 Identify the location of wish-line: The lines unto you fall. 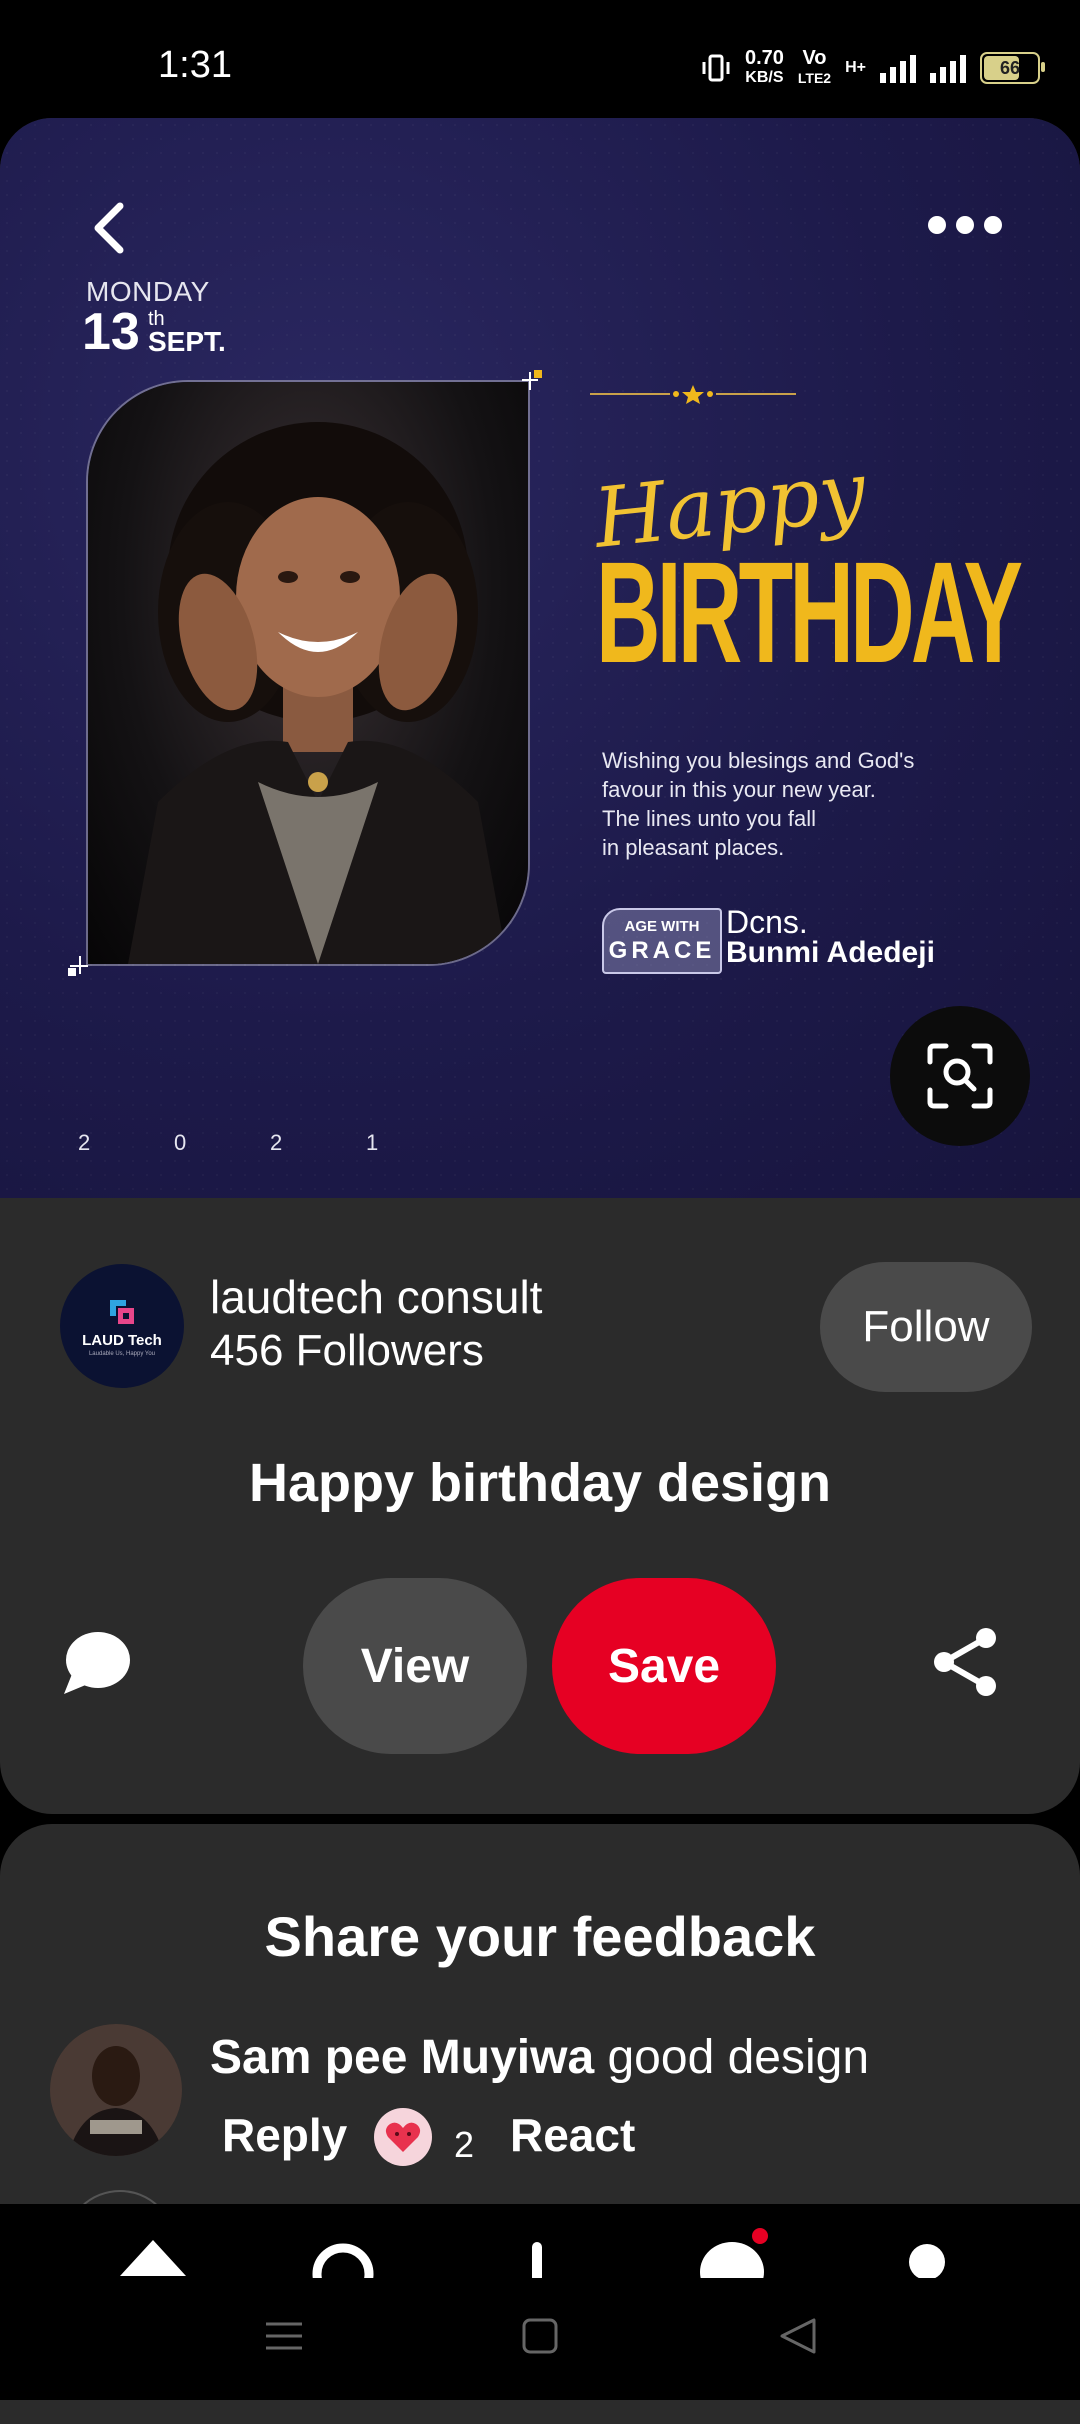
(709, 818).